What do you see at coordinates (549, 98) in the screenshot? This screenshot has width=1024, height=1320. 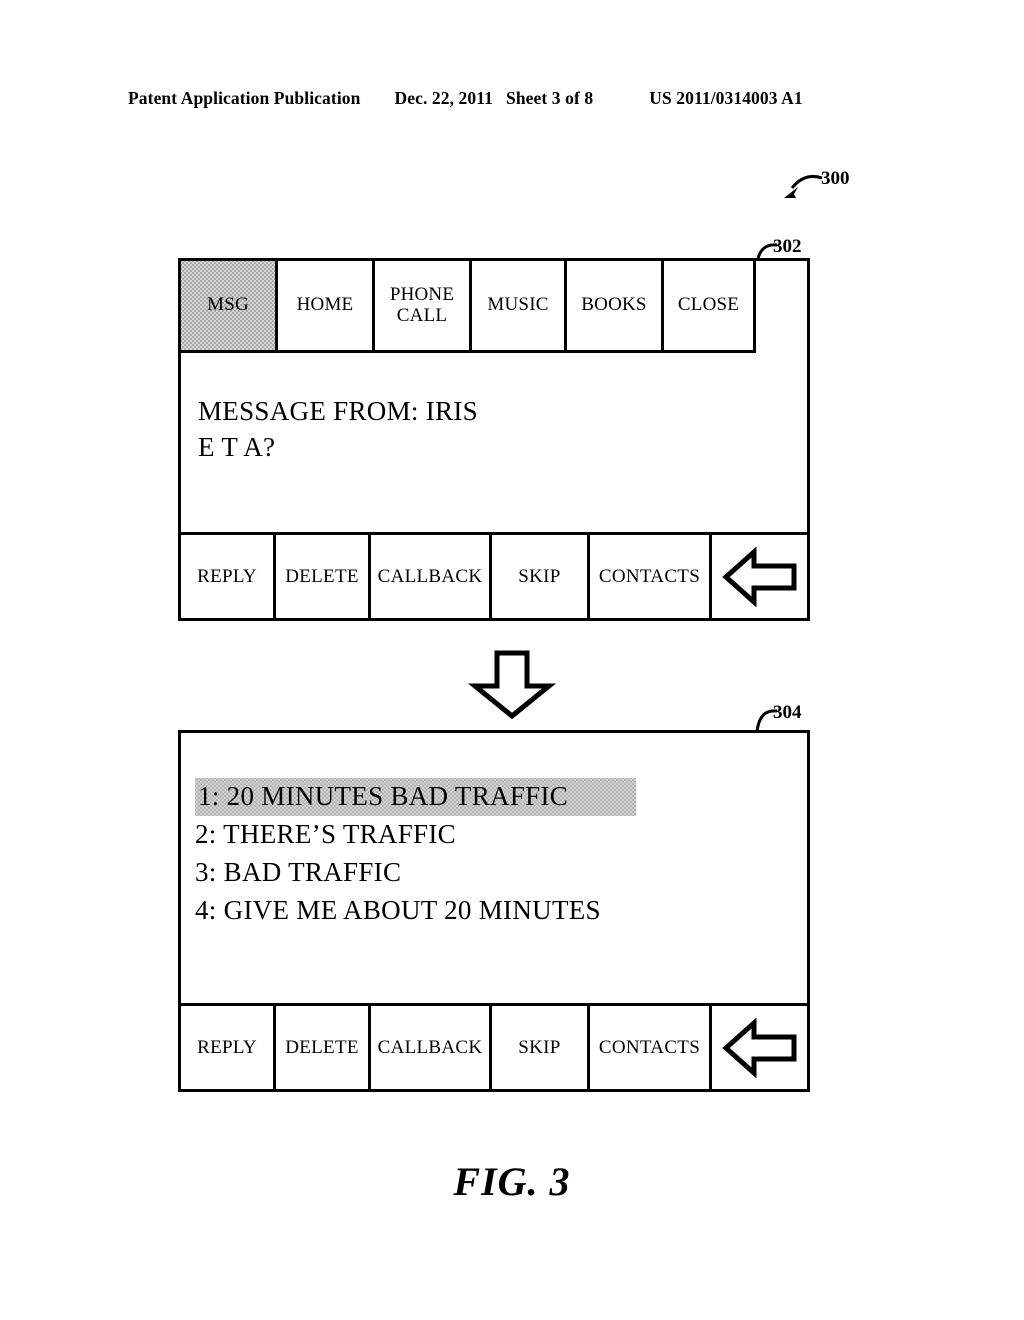 I see `header-sheet-text: Sheet 3 of 8` at bounding box center [549, 98].